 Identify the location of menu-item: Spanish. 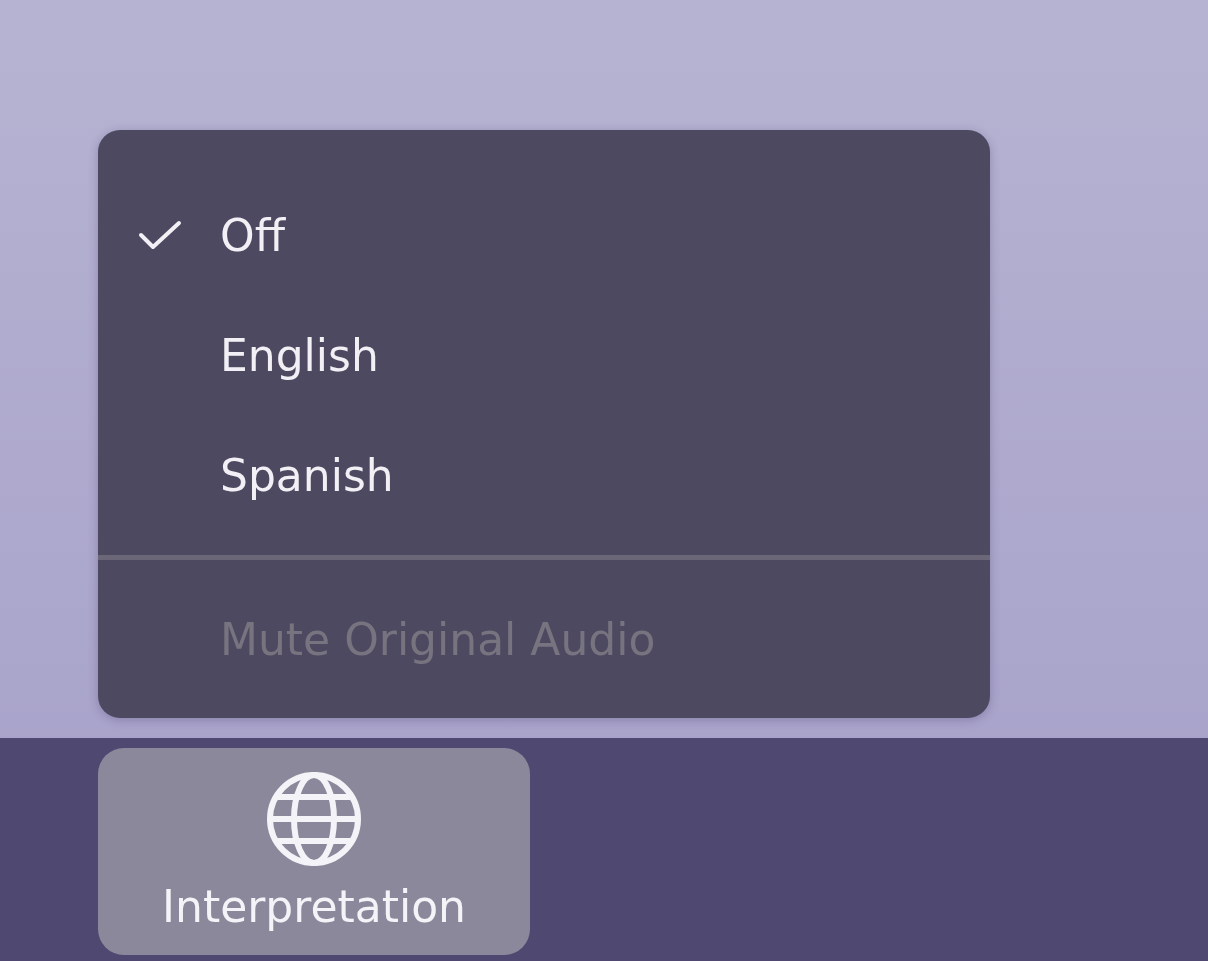
(544, 475).